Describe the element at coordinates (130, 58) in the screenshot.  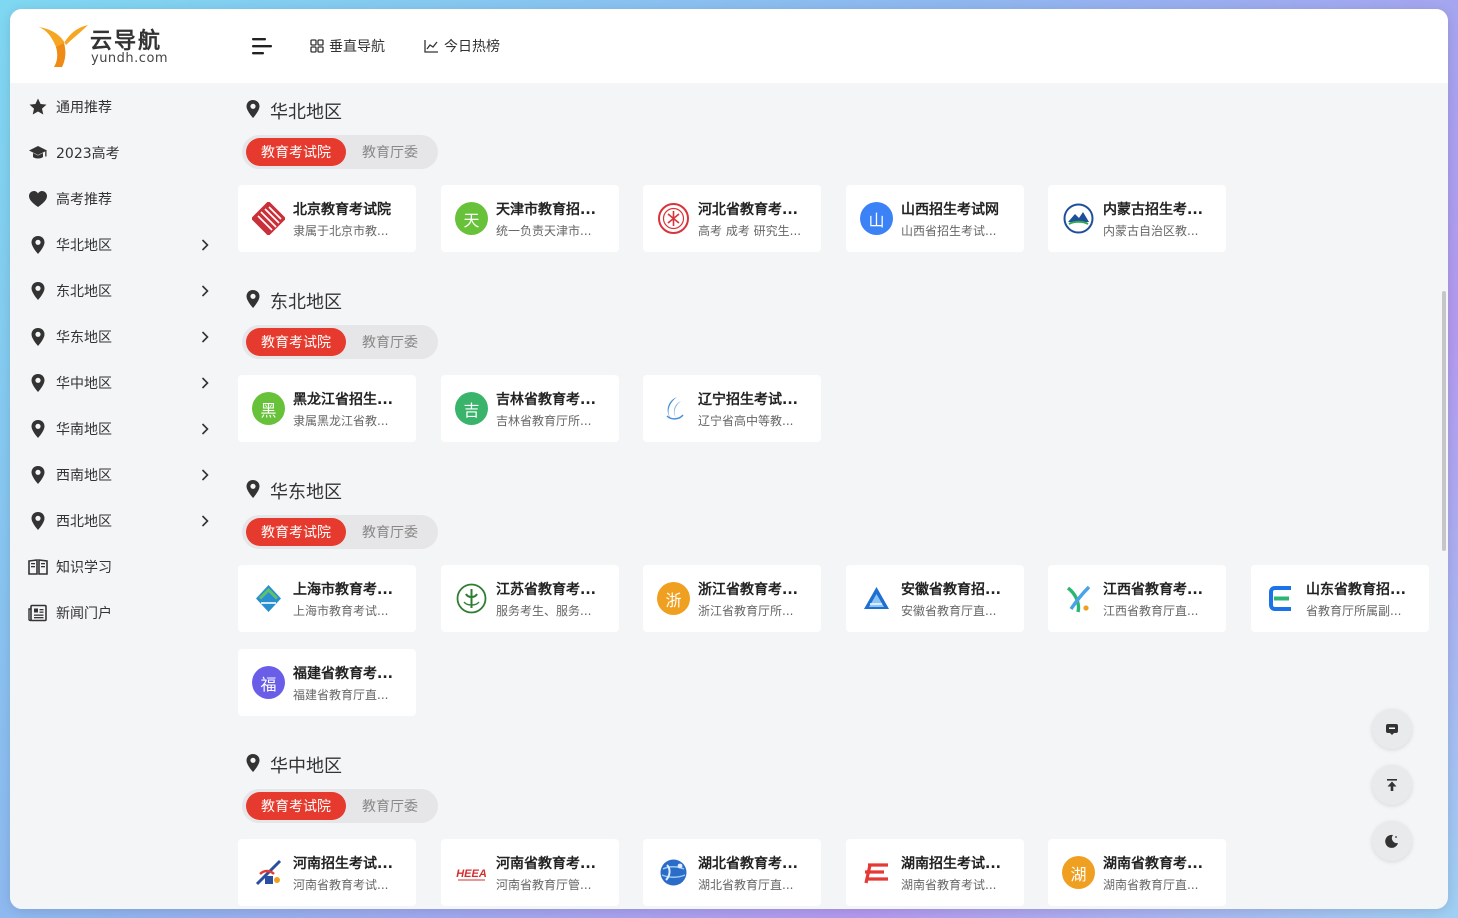
I see `logo-text-en: yundh.com` at that location.